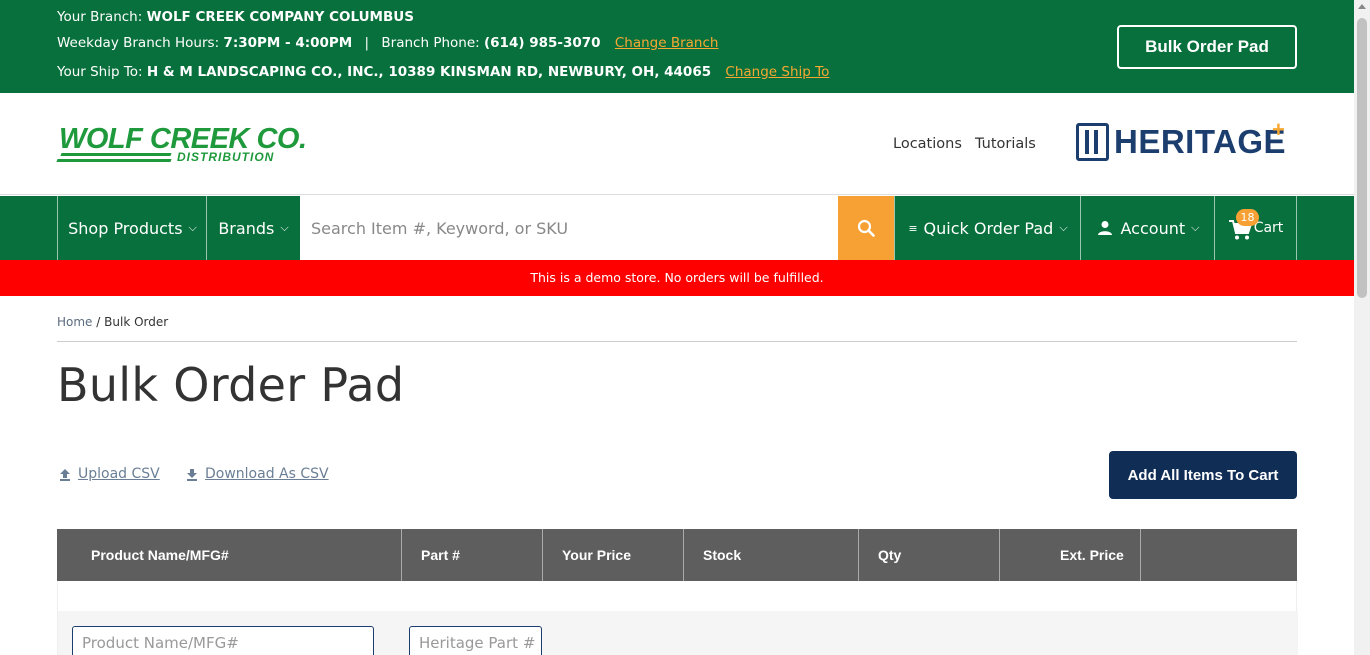 This screenshot has width=1370, height=655. Describe the element at coordinates (677, 618) in the screenshot. I see `bulk-order-table-body` at that location.